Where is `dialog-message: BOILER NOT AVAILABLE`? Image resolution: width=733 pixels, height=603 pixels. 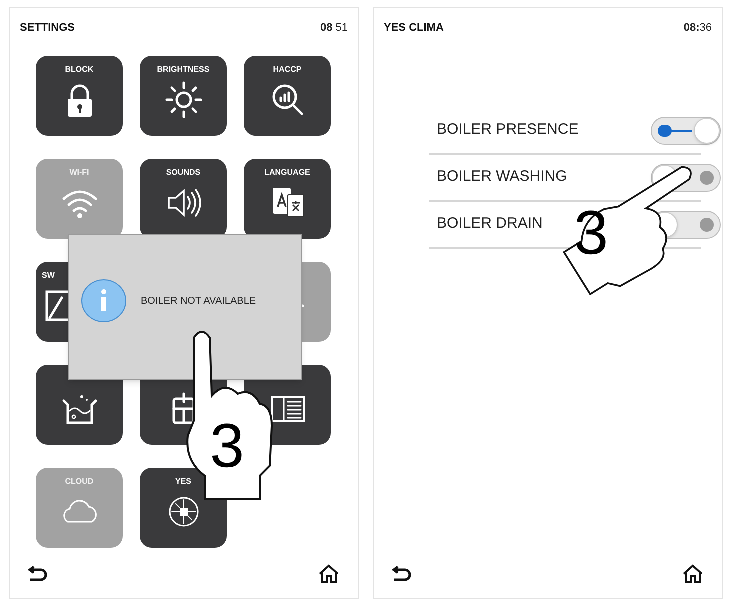 dialog-message: BOILER NOT AVAILABLE is located at coordinates (198, 301).